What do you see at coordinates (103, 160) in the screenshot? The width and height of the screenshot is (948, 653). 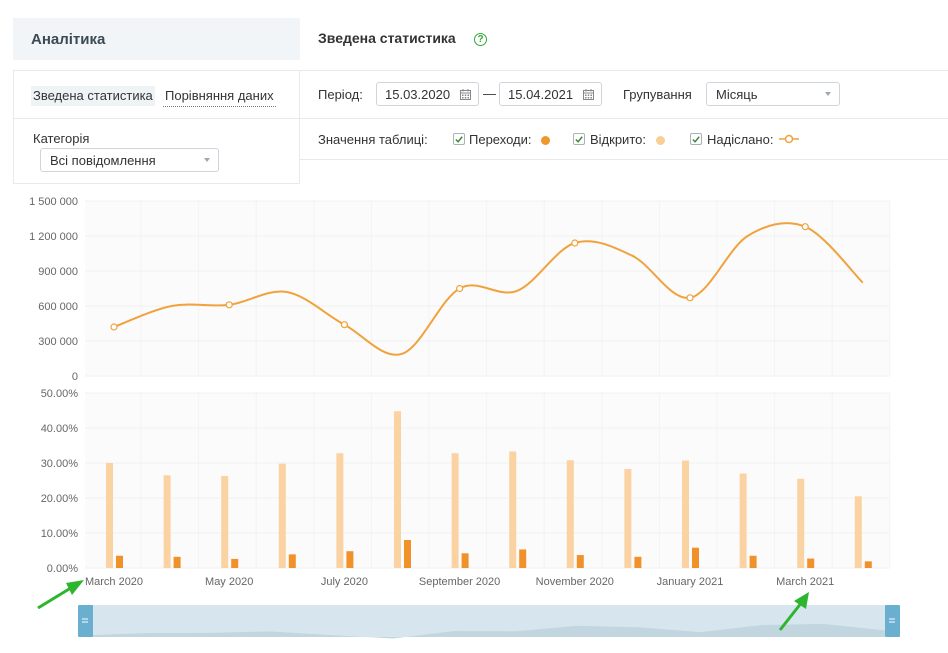 I see `category-select-value: Всі повідомлення` at bounding box center [103, 160].